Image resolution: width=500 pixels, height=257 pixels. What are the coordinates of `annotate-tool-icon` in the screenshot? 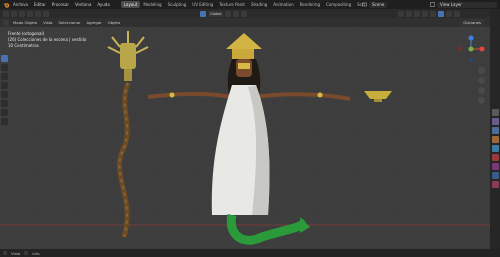 It's located at (4, 112).